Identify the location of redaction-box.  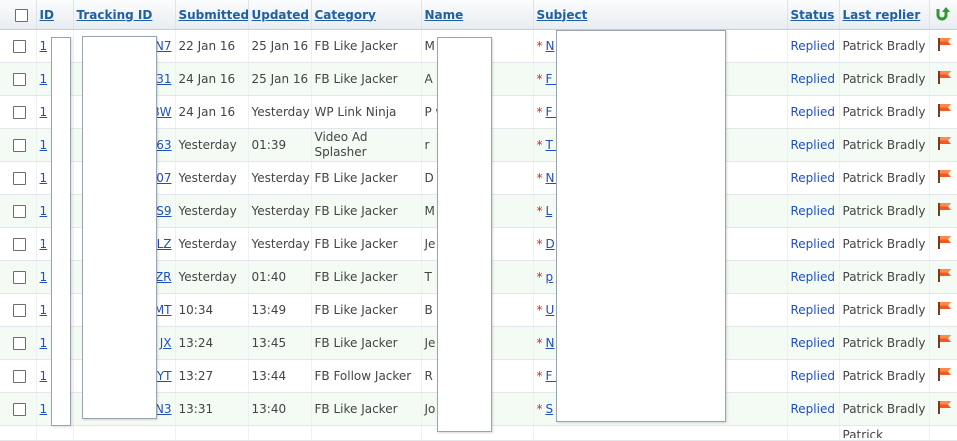
(61, 231).